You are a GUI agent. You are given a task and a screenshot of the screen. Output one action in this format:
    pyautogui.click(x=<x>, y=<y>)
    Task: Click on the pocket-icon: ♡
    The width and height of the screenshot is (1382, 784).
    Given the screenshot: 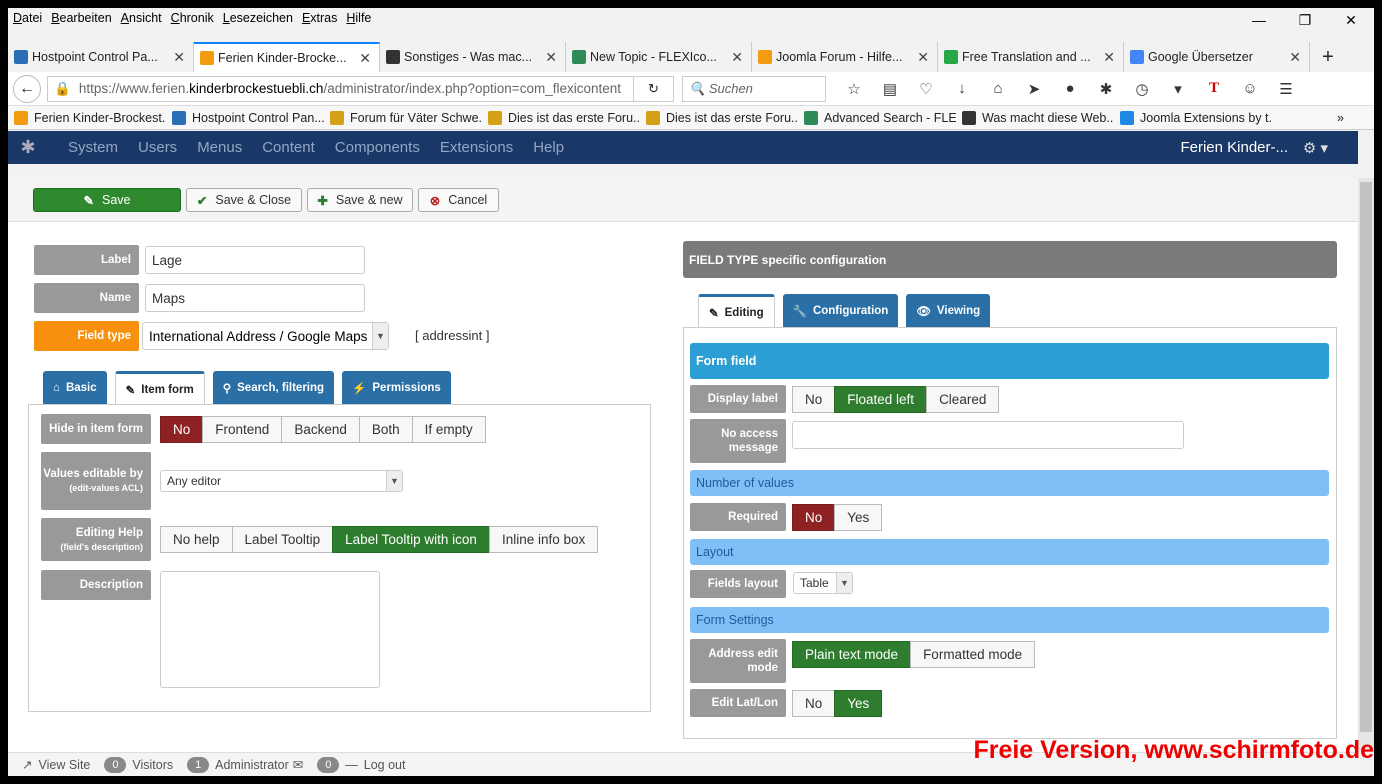 What is the action you would take?
    pyautogui.click(x=926, y=89)
    